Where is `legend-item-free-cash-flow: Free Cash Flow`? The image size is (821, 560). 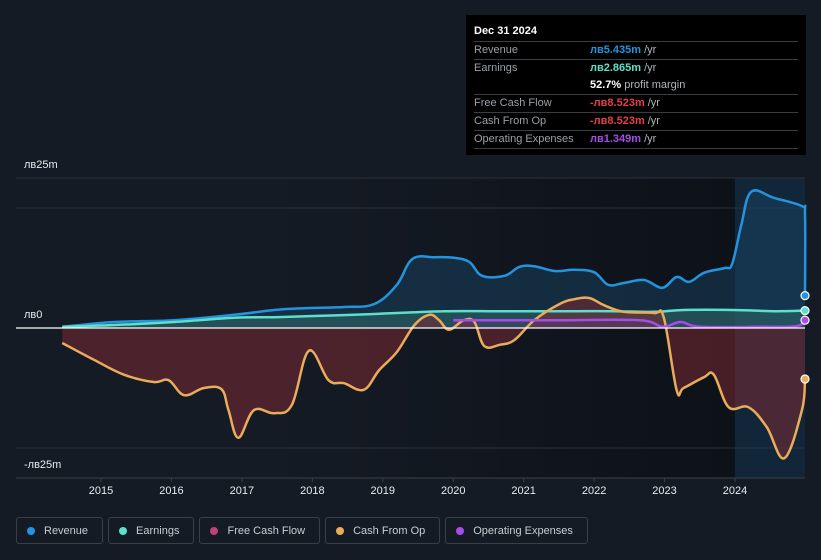 legend-item-free-cash-flow: Free Cash Flow is located at coordinates (260, 530).